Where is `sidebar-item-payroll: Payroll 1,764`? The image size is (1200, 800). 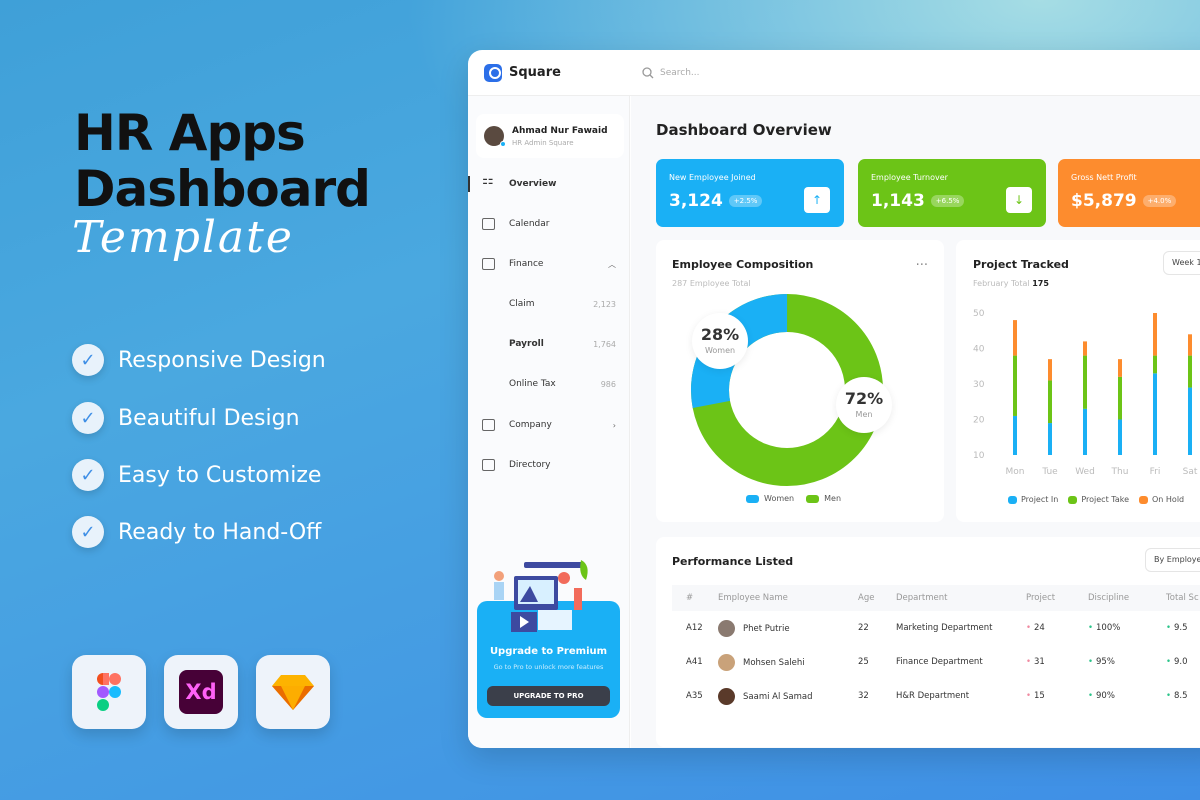
sidebar-item-payroll: Payroll 1,764 is located at coordinates (549, 344).